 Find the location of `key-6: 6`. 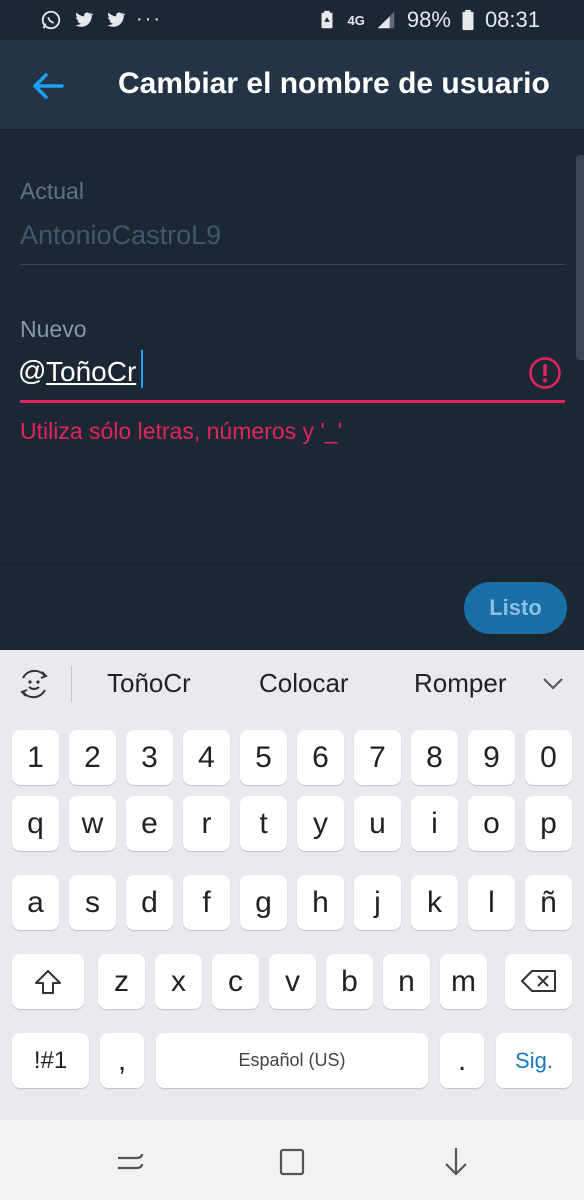

key-6: 6 is located at coordinates (320, 757).